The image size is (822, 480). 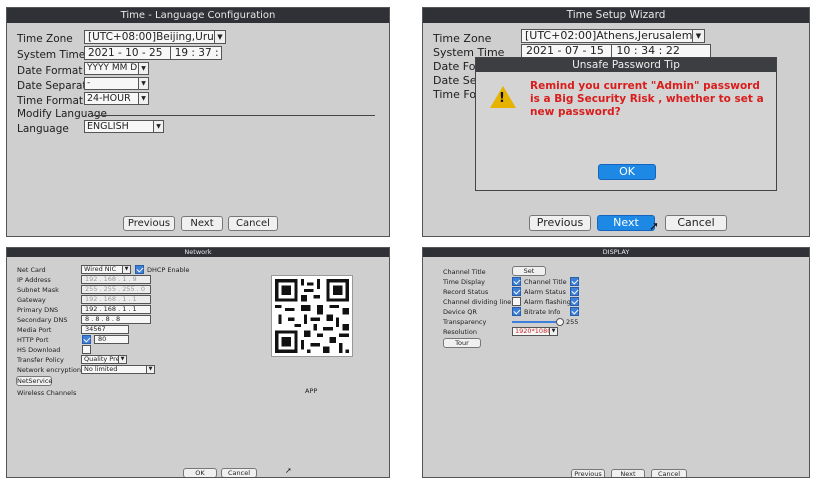 What do you see at coordinates (233, 115) in the screenshot?
I see `divider` at bounding box center [233, 115].